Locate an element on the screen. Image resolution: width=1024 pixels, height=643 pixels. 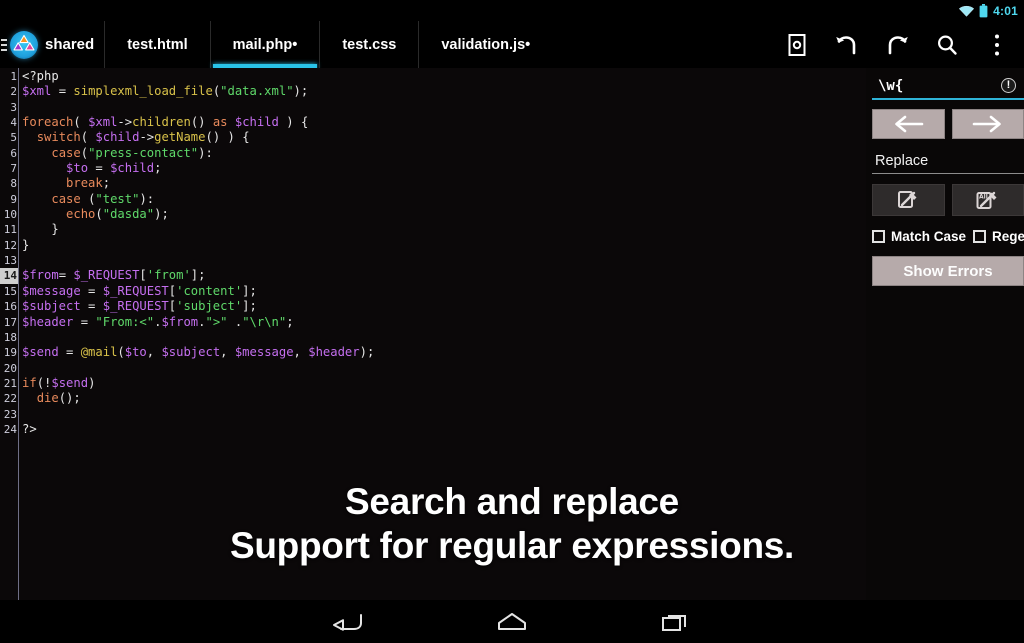
code-line: case("press-contact"): is located at coordinates (132, 152).